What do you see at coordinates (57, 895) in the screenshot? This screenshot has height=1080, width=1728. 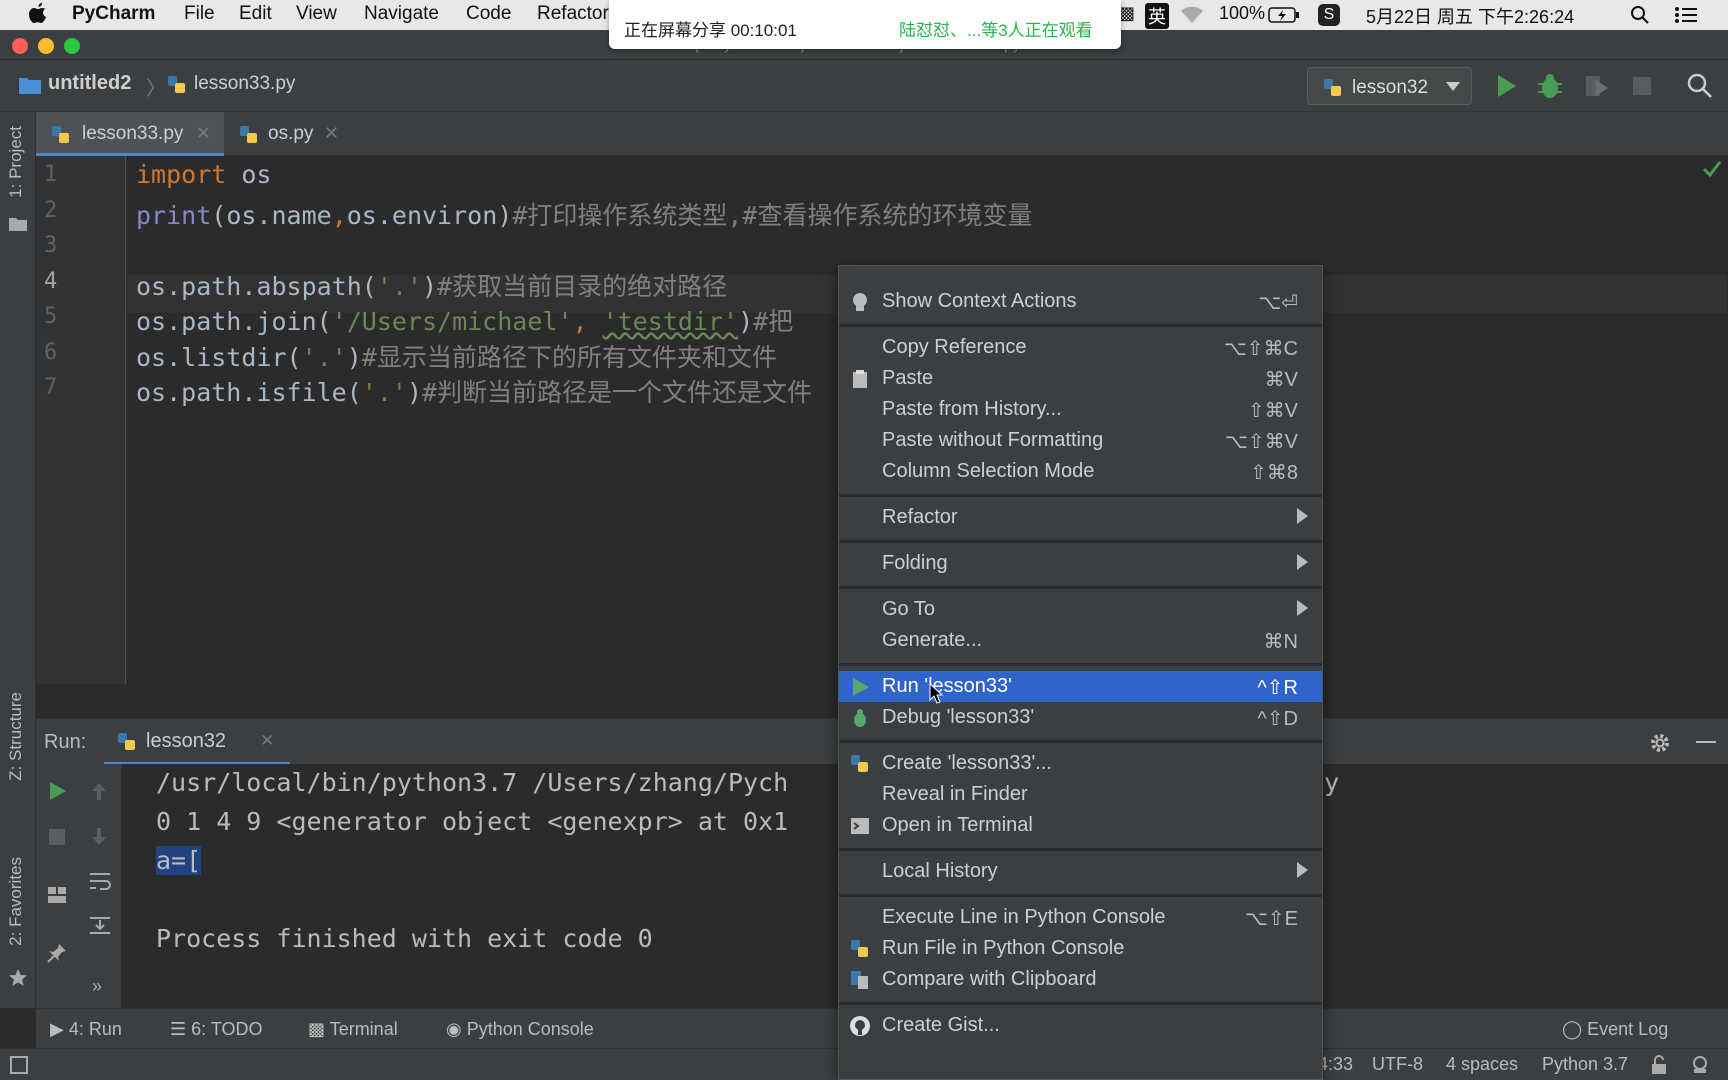 I see `layout-icon` at bounding box center [57, 895].